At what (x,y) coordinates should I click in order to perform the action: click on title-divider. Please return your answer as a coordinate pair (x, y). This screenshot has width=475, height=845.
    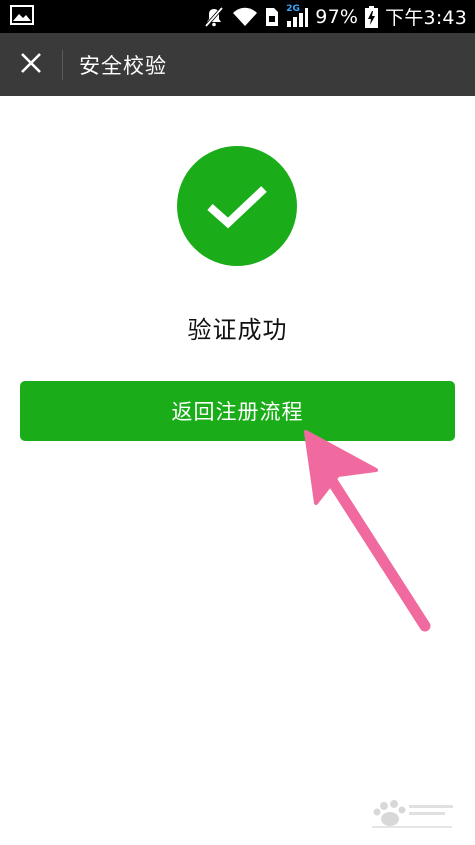
    Looking at the image, I should click on (62, 64).